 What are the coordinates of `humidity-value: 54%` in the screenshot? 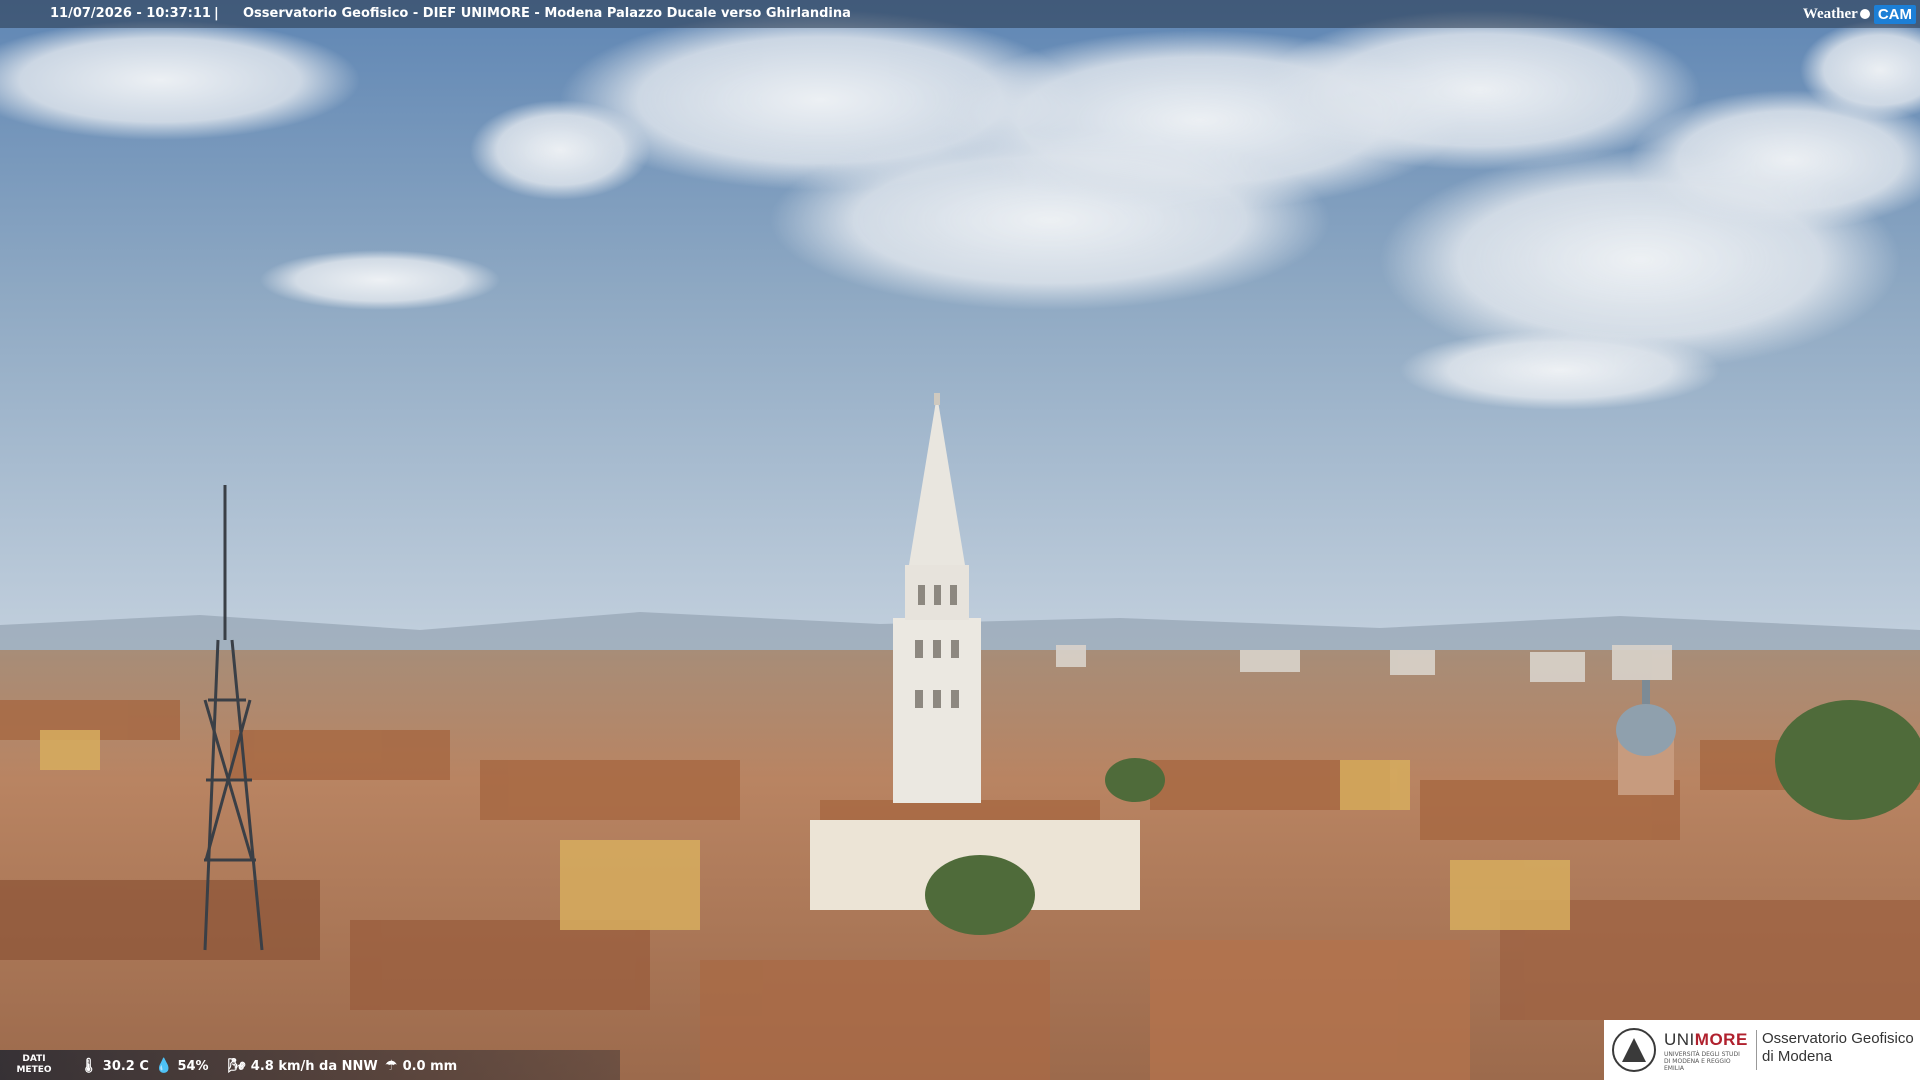 It's located at (193, 1066).